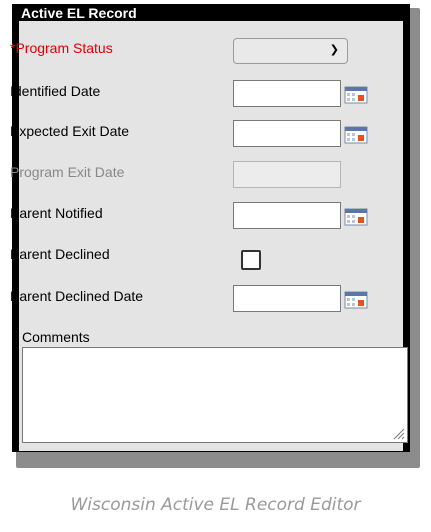  Describe the element at coordinates (251, 260) in the screenshot. I see `parent-declined-checkbox` at that location.